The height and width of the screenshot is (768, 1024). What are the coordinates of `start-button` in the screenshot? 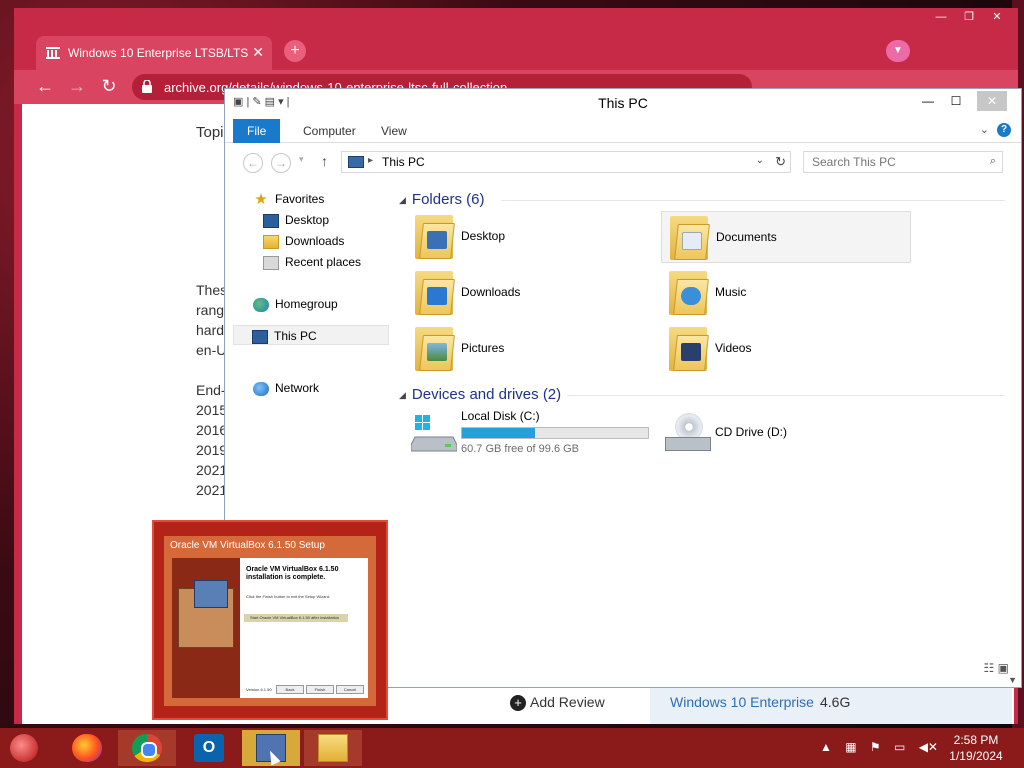 It's located at (24, 748).